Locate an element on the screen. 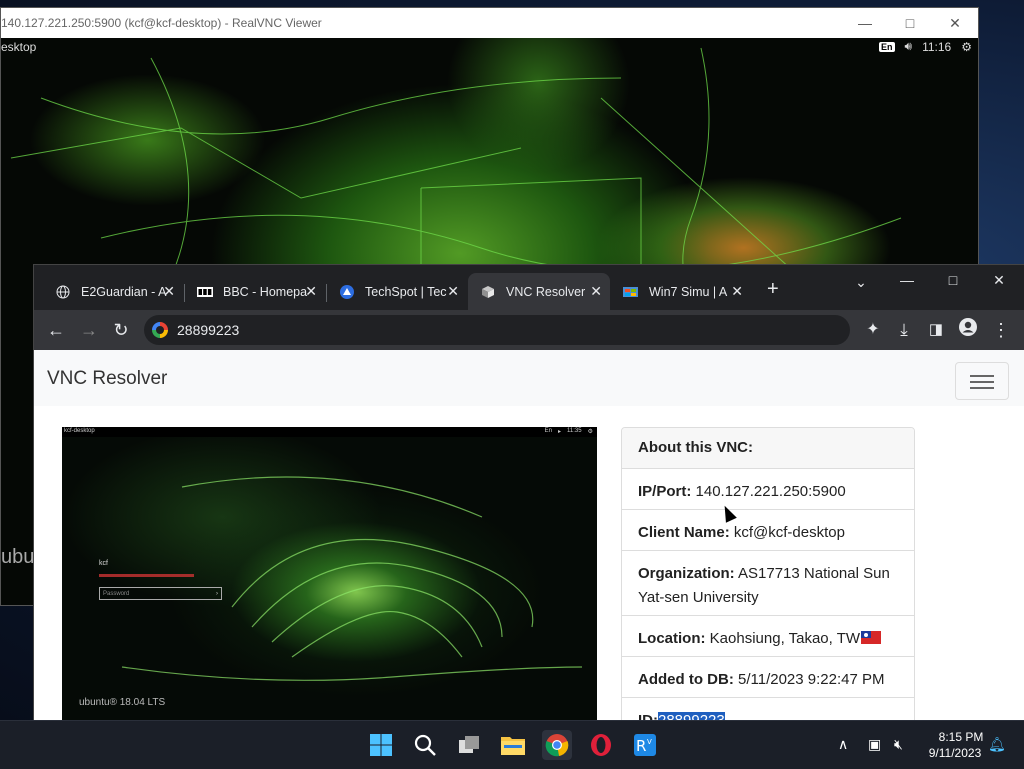 The height and width of the screenshot is (769, 1024). taskbar-clock-date: 9/11/2023 is located at coordinates (955, 753).